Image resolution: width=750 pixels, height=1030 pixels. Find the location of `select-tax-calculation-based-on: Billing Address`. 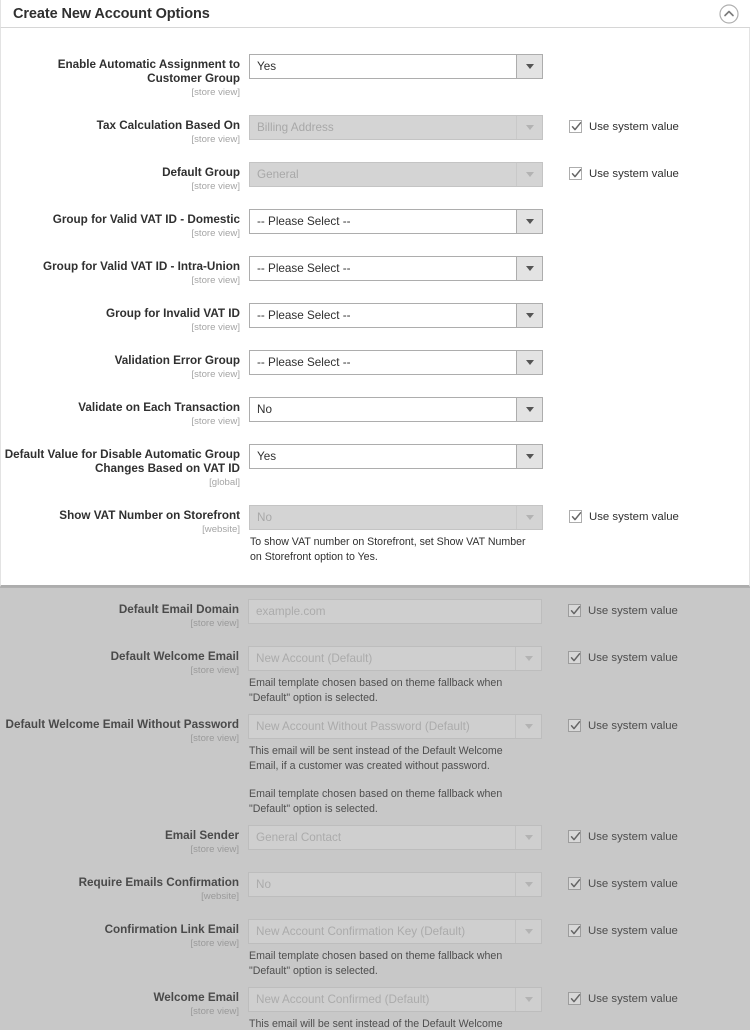

select-tax-calculation-based-on: Billing Address is located at coordinates (396, 127).